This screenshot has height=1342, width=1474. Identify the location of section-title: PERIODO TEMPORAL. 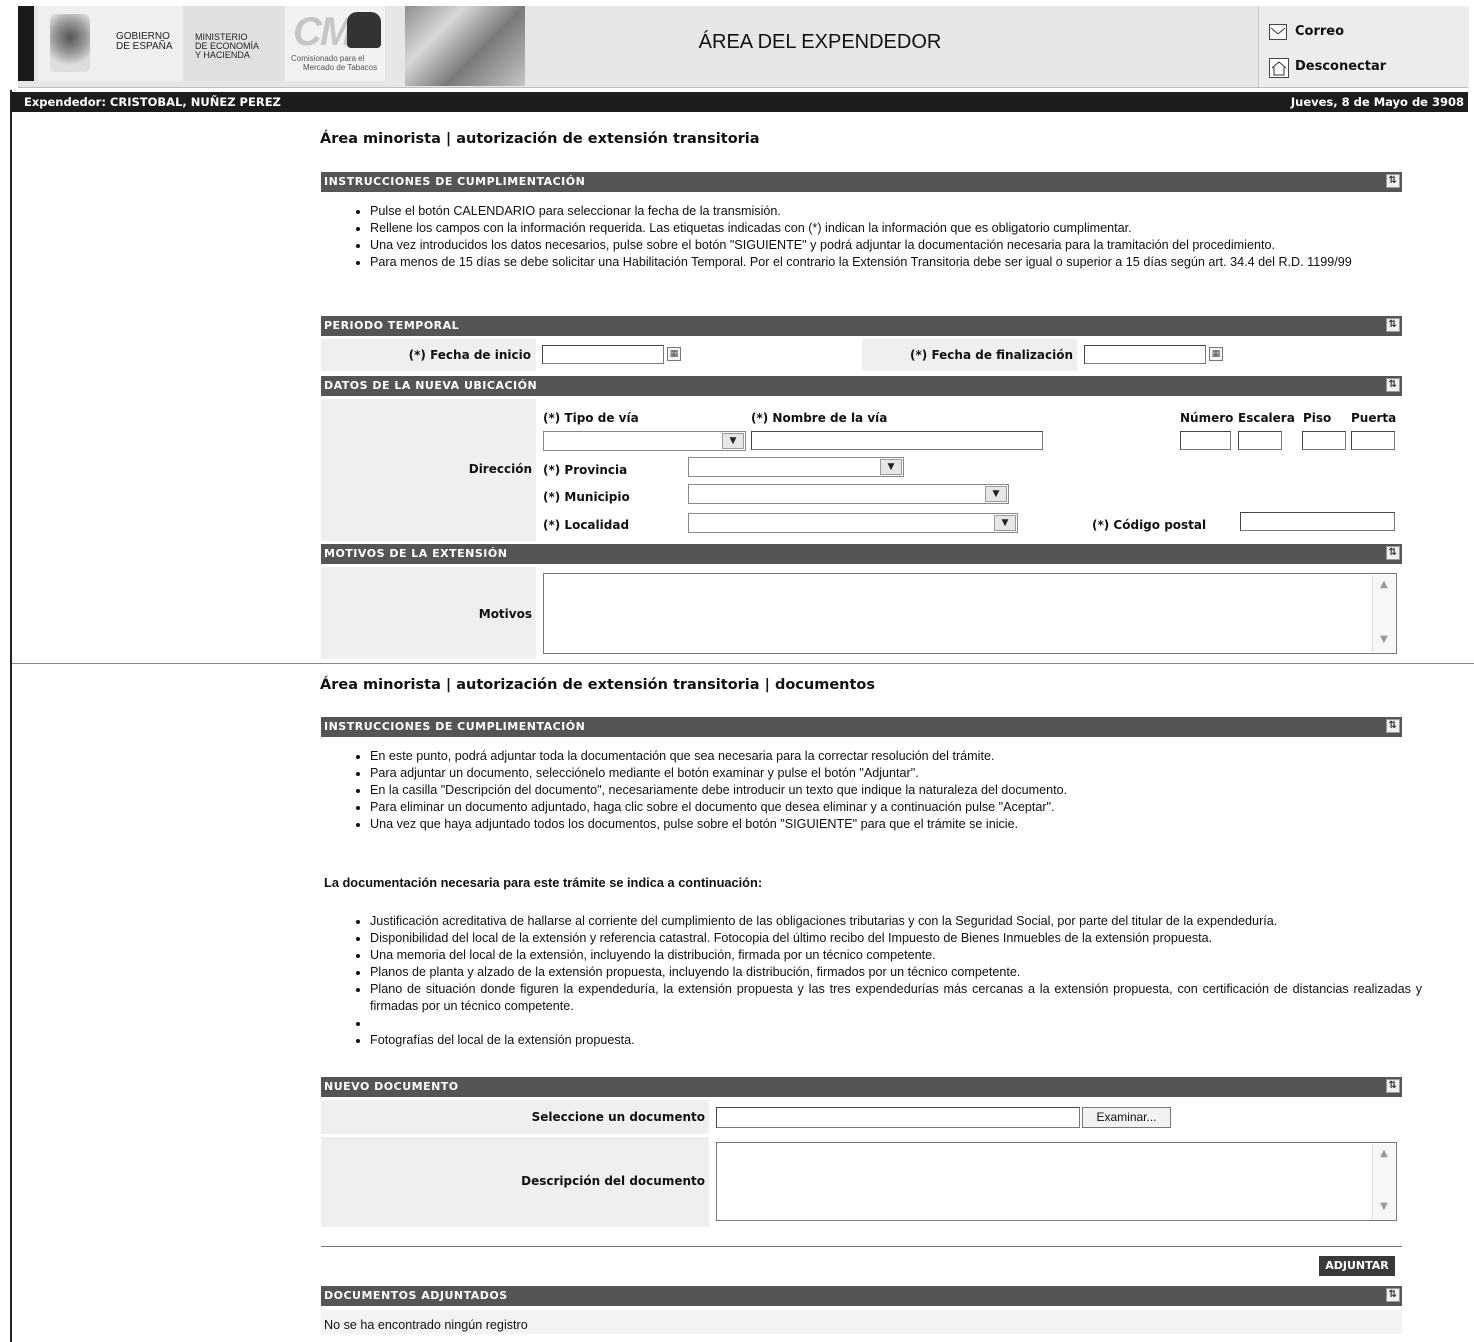
(392, 325).